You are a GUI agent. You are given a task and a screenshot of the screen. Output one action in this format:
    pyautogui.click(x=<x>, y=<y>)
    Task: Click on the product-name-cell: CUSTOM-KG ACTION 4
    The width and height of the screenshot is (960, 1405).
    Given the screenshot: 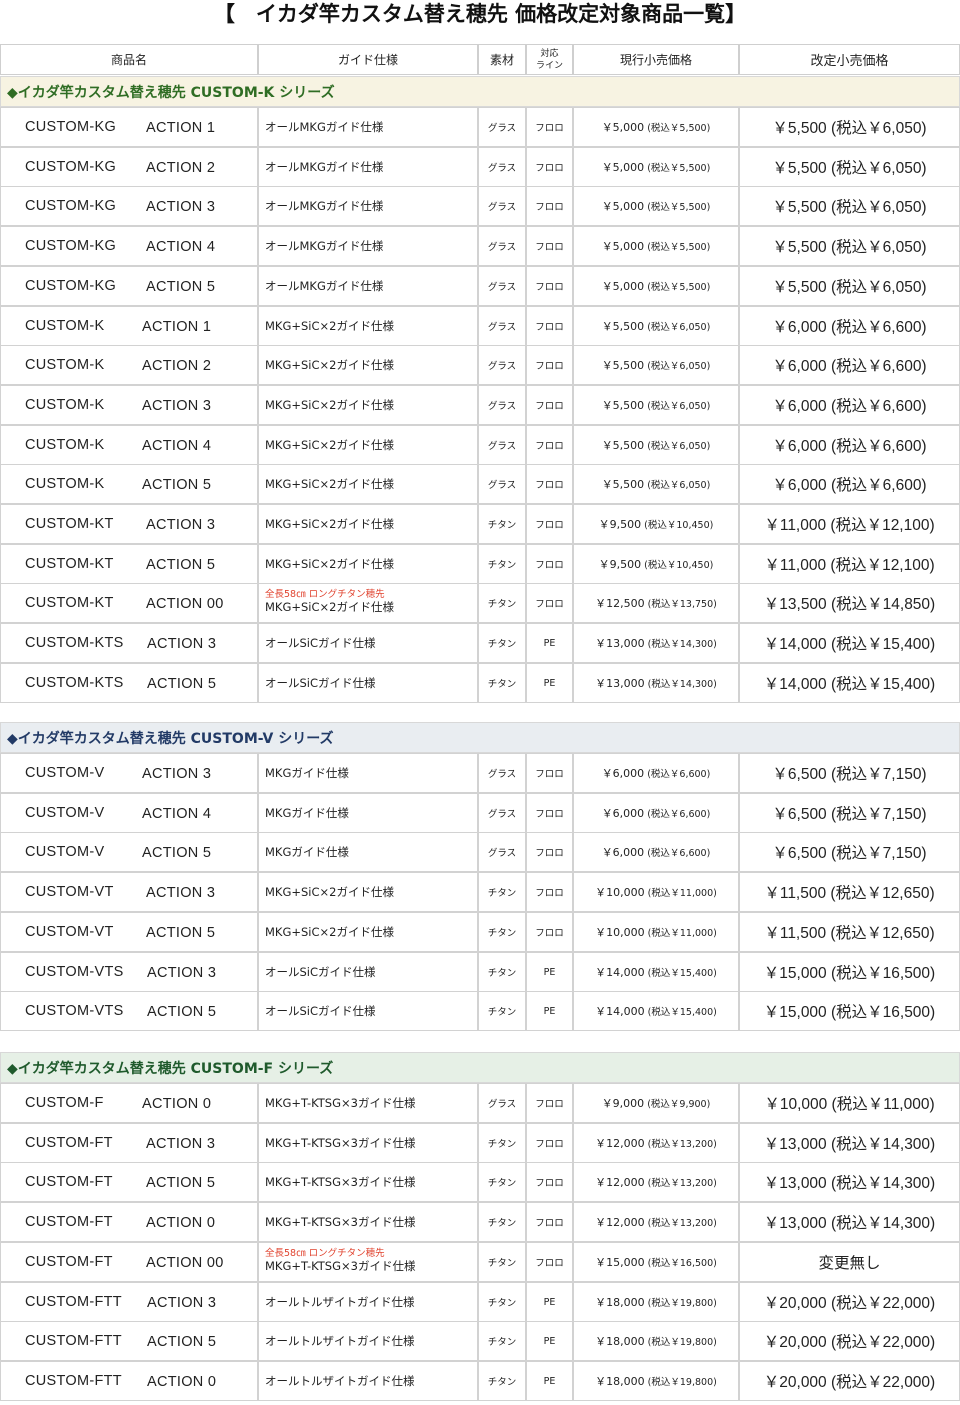 What is the action you would take?
    pyautogui.click(x=129, y=246)
    